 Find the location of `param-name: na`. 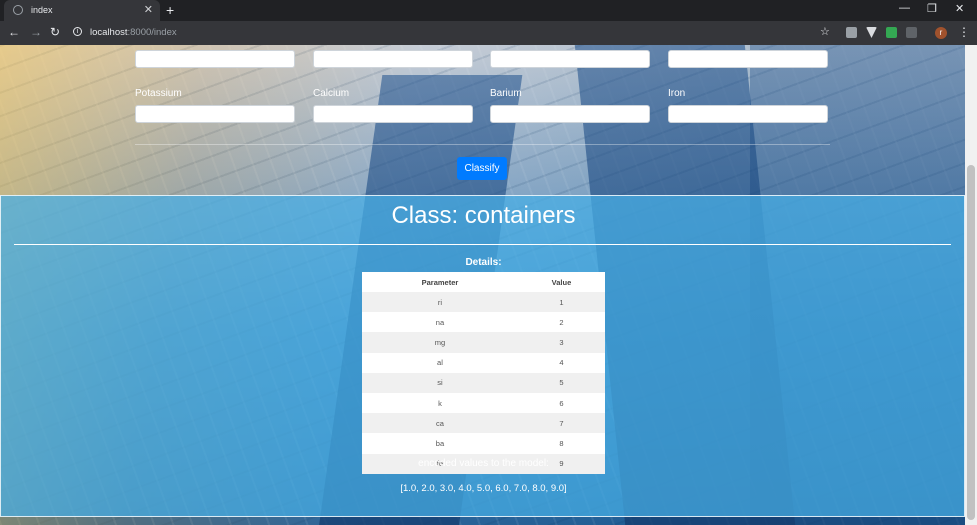

param-name: na is located at coordinates (440, 322).